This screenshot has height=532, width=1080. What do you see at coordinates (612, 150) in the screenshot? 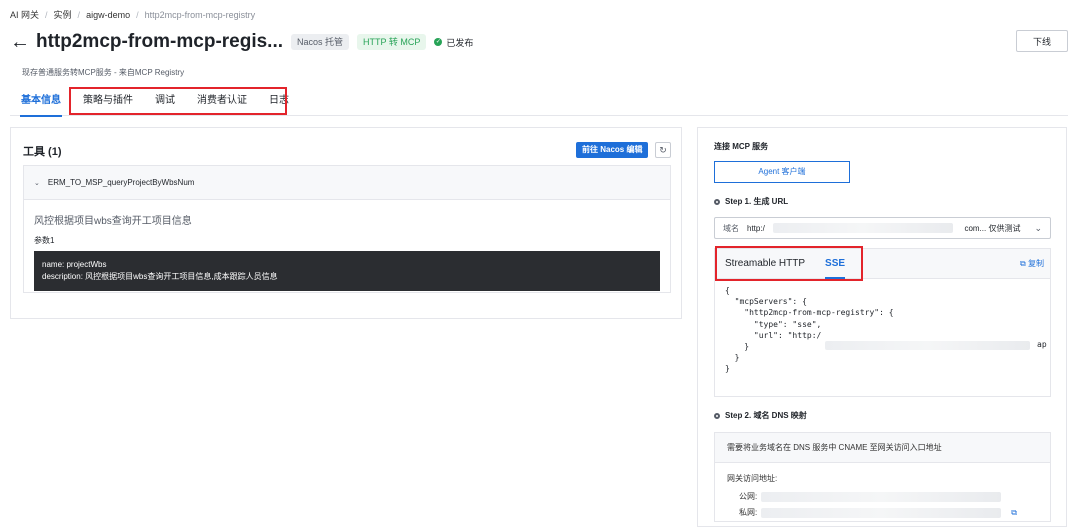
I see `goto-nacos-button: 前往 Nacos 编辑` at bounding box center [612, 150].